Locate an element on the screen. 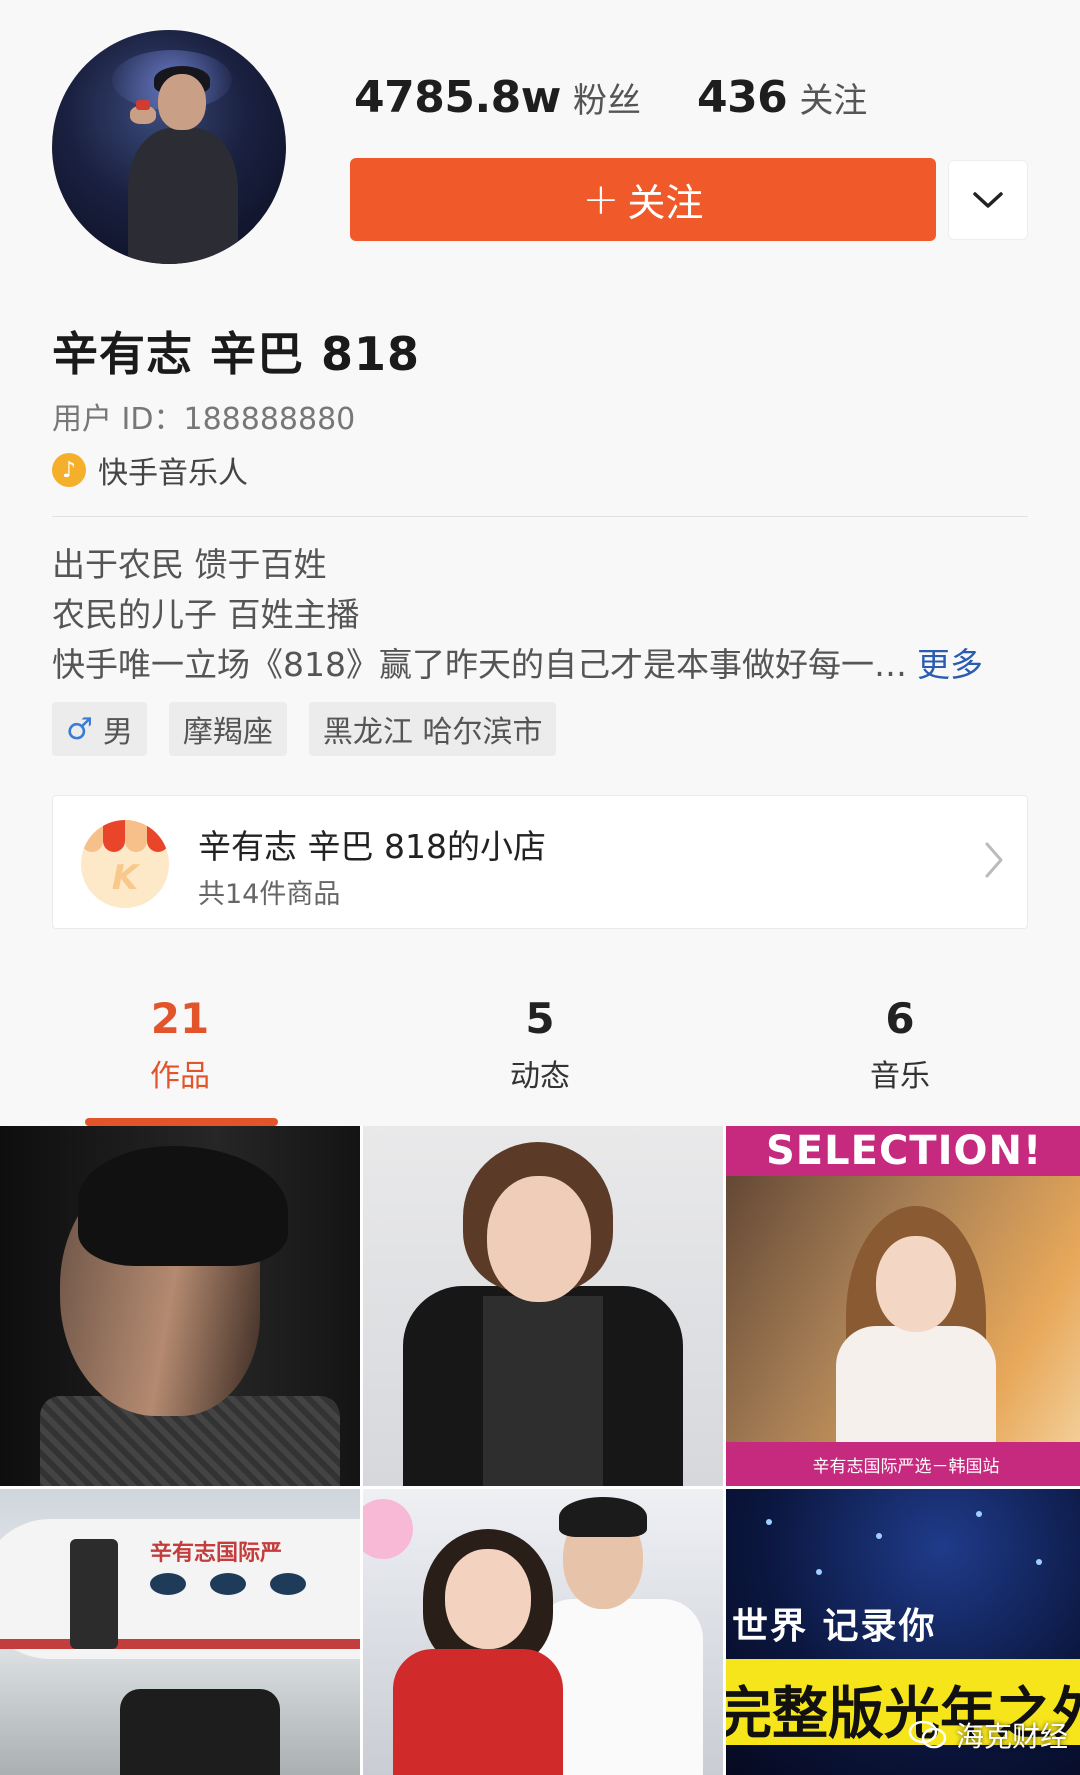 The width and height of the screenshot is (1080, 1775). shop-logo: K is located at coordinates (125, 864).